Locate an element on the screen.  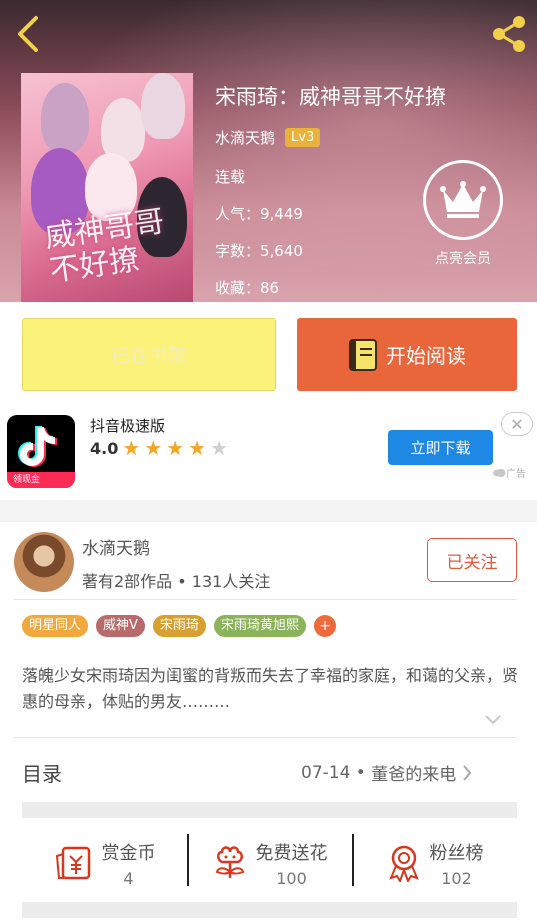
share-button is located at coordinates (509, 34).